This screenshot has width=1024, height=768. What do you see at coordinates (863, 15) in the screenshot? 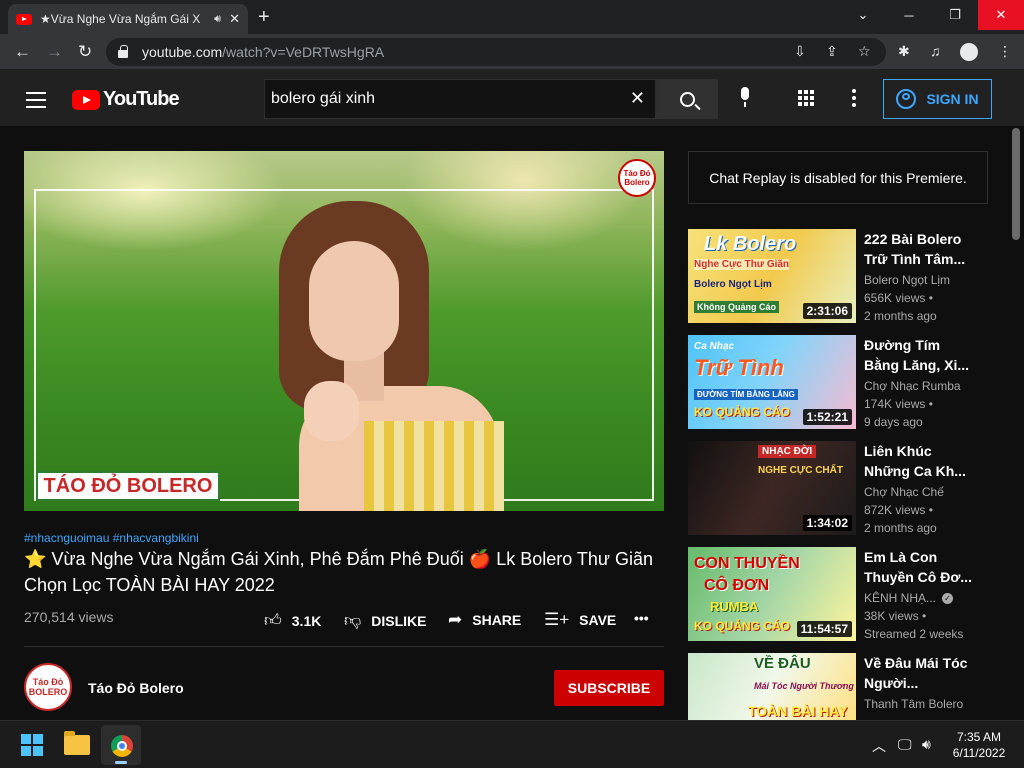
I see `tab-search-chevron-icon: ⌄` at bounding box center [863, 15].